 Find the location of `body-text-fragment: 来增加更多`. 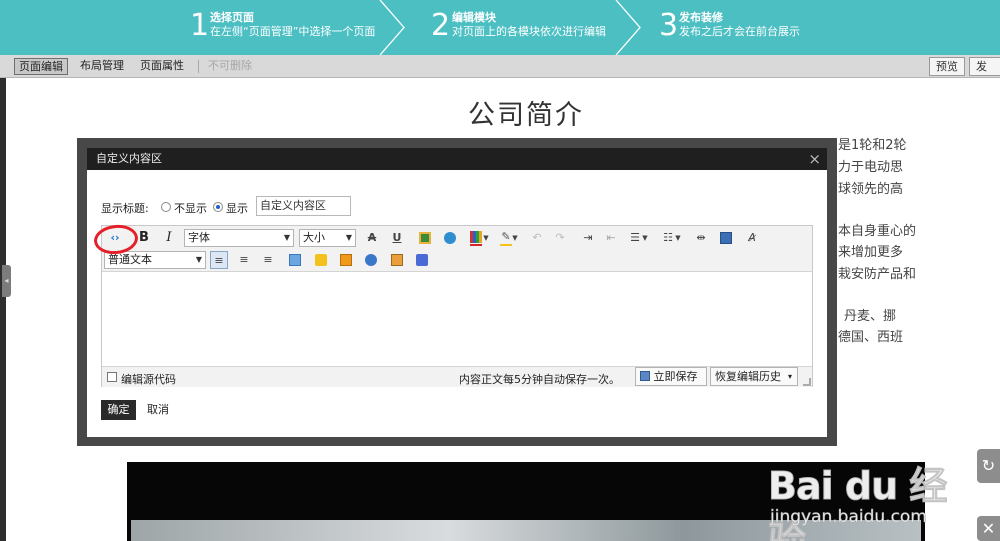

body-text-fragment: 来增加更多 is located at coordinates (871, 252).